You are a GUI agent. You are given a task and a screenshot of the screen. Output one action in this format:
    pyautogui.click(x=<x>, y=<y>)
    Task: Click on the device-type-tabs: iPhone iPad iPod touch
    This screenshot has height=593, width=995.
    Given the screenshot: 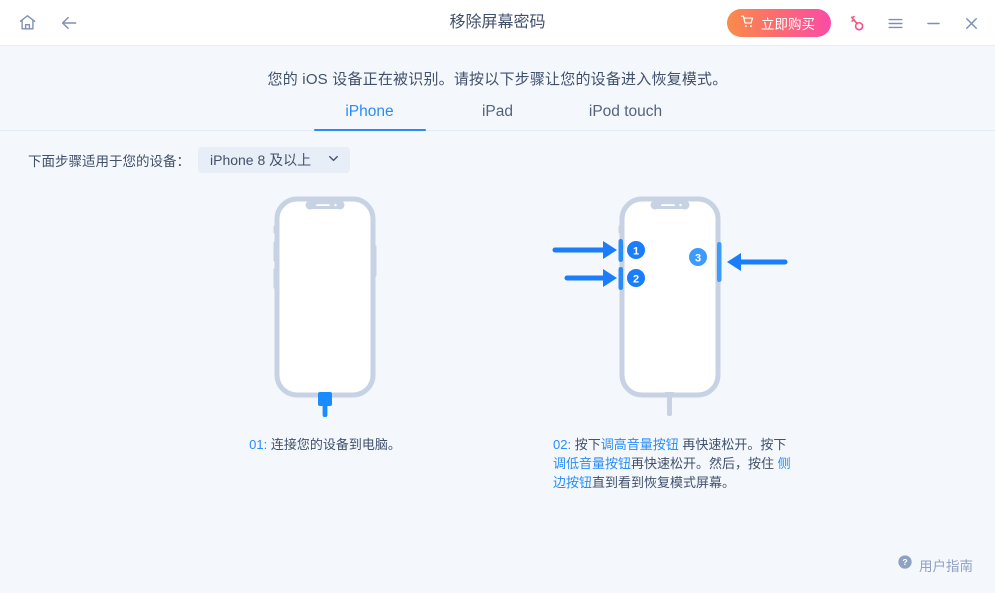 What is the action you would take?
    pyautogui.click(x=497, y=117)
    